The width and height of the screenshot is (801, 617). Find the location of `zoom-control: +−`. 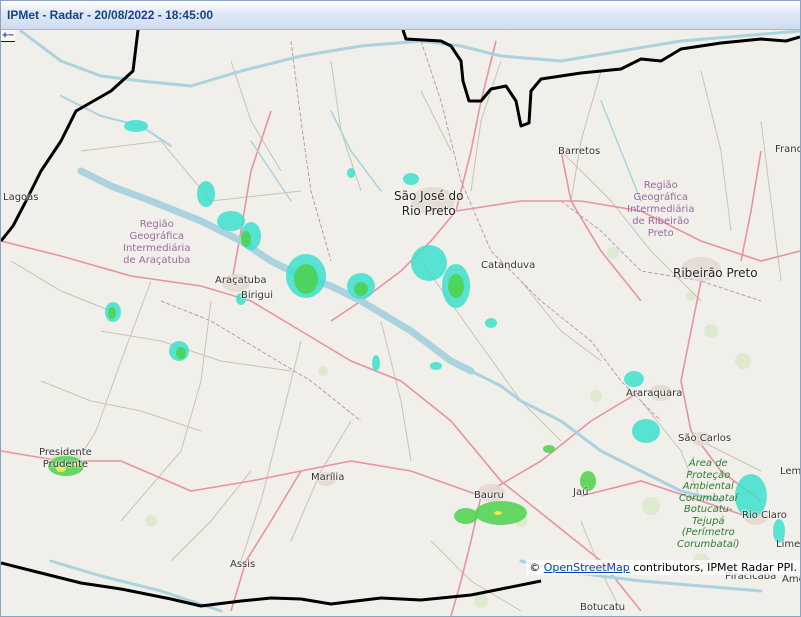

zoom-control: +− is located at coordinates (8, 36).